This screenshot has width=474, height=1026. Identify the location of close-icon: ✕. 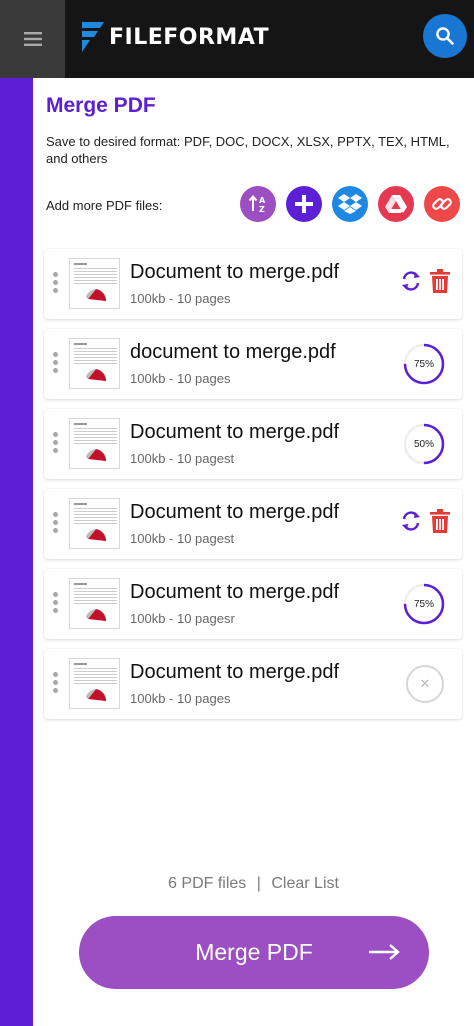
(425, 683).